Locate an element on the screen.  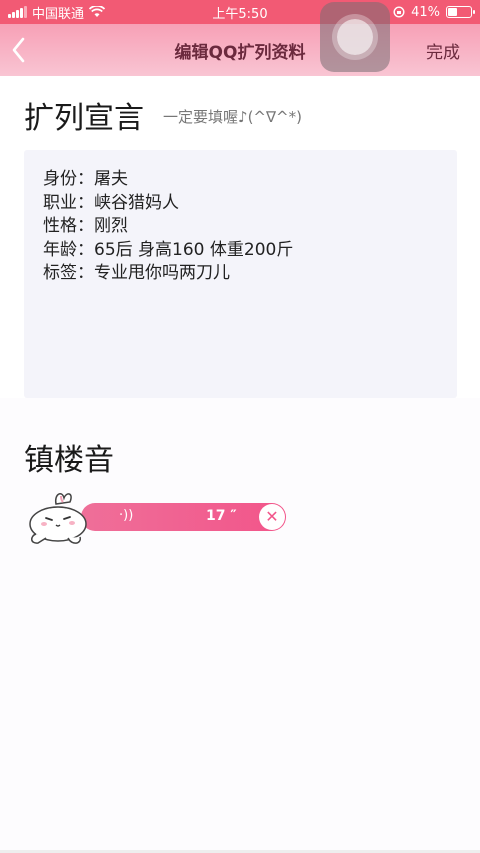
declaration-heading: 扩列宣言 is located at coordinates (84, 118).